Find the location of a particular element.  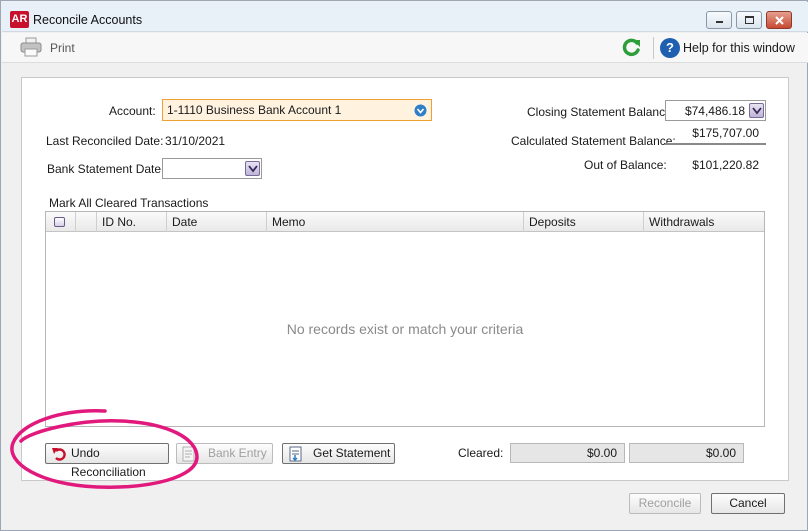

cleared-withdrawals-field: $0.00 is located at coordinates (686, 453).